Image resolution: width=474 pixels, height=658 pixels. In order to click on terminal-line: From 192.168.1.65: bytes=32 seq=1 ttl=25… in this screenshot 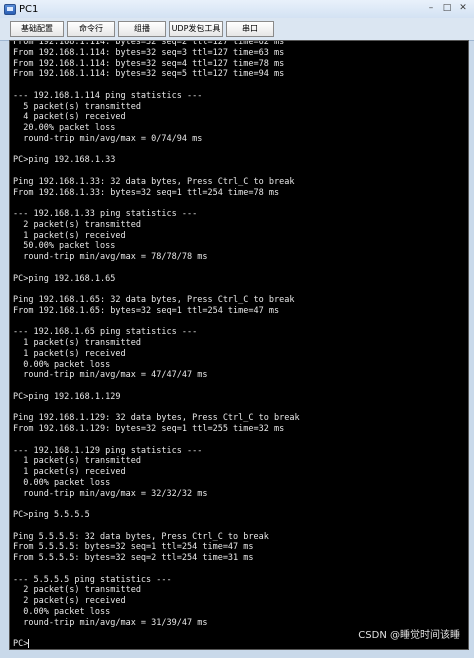, I will do `click(146, 310)`.